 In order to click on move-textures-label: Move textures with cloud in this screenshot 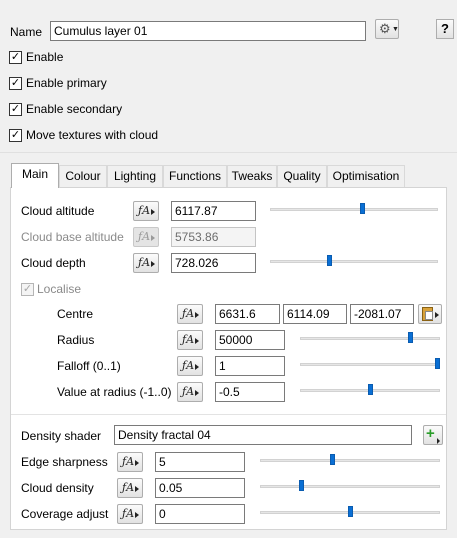, I will do `click(92, 135)`.